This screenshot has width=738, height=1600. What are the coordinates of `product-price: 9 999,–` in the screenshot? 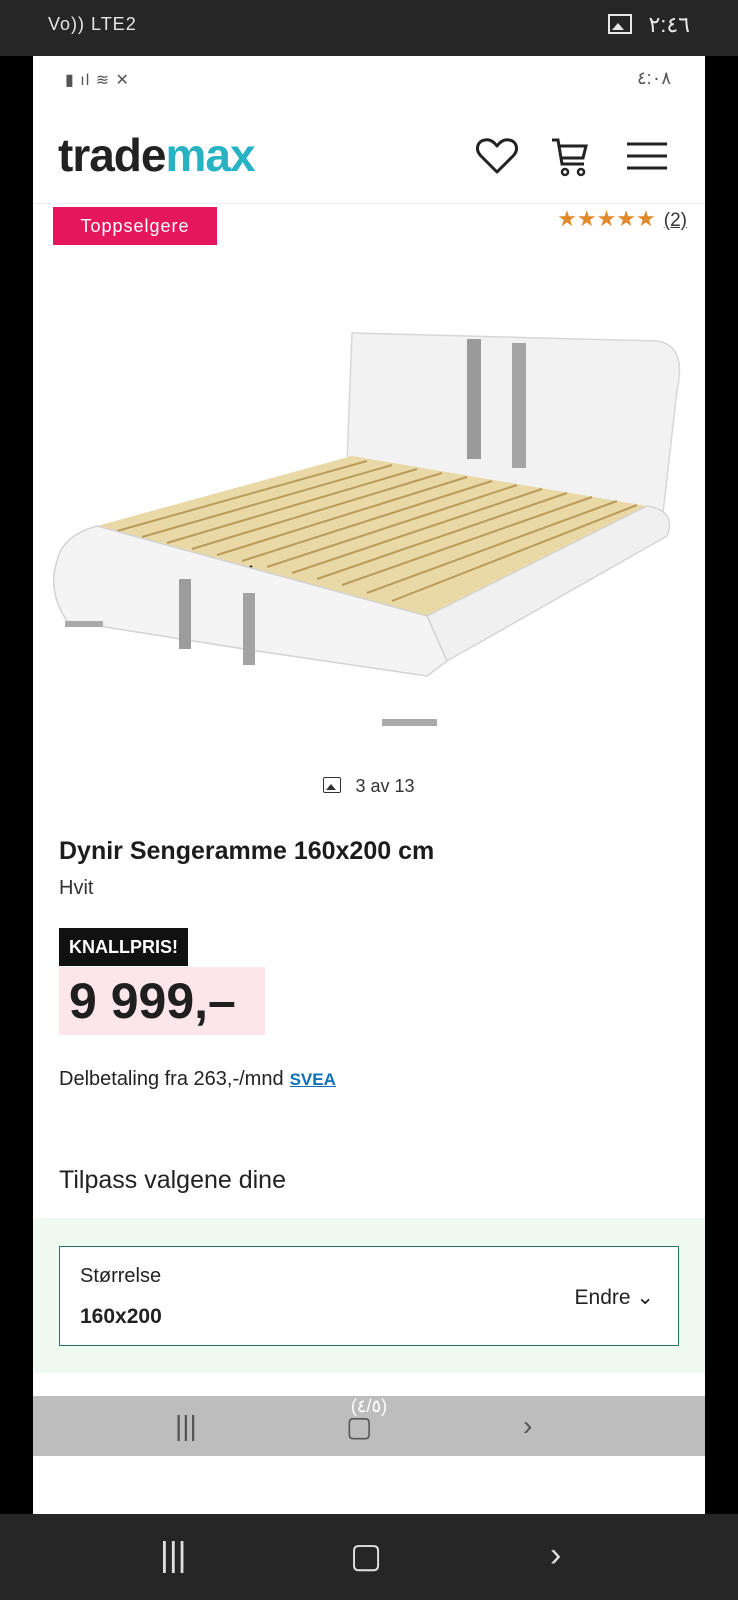 It's located at (162, 1001).